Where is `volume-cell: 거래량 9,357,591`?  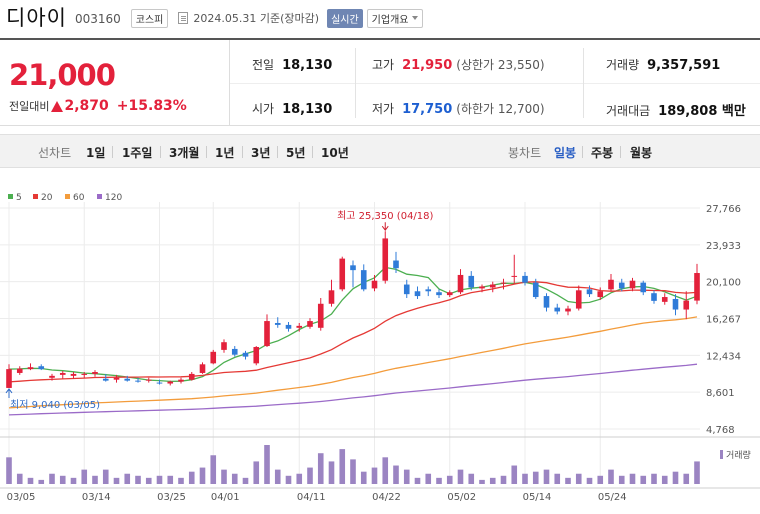
volume-cell: 거래량 9,357,591 is located at coordinates (663, 64).